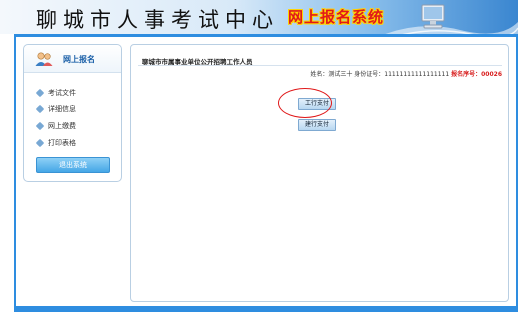 The height and width of the screenshot is (312, 518). Describe the element at coordinates (320, 65) in the screenshot. I see `title-divider` at that location.